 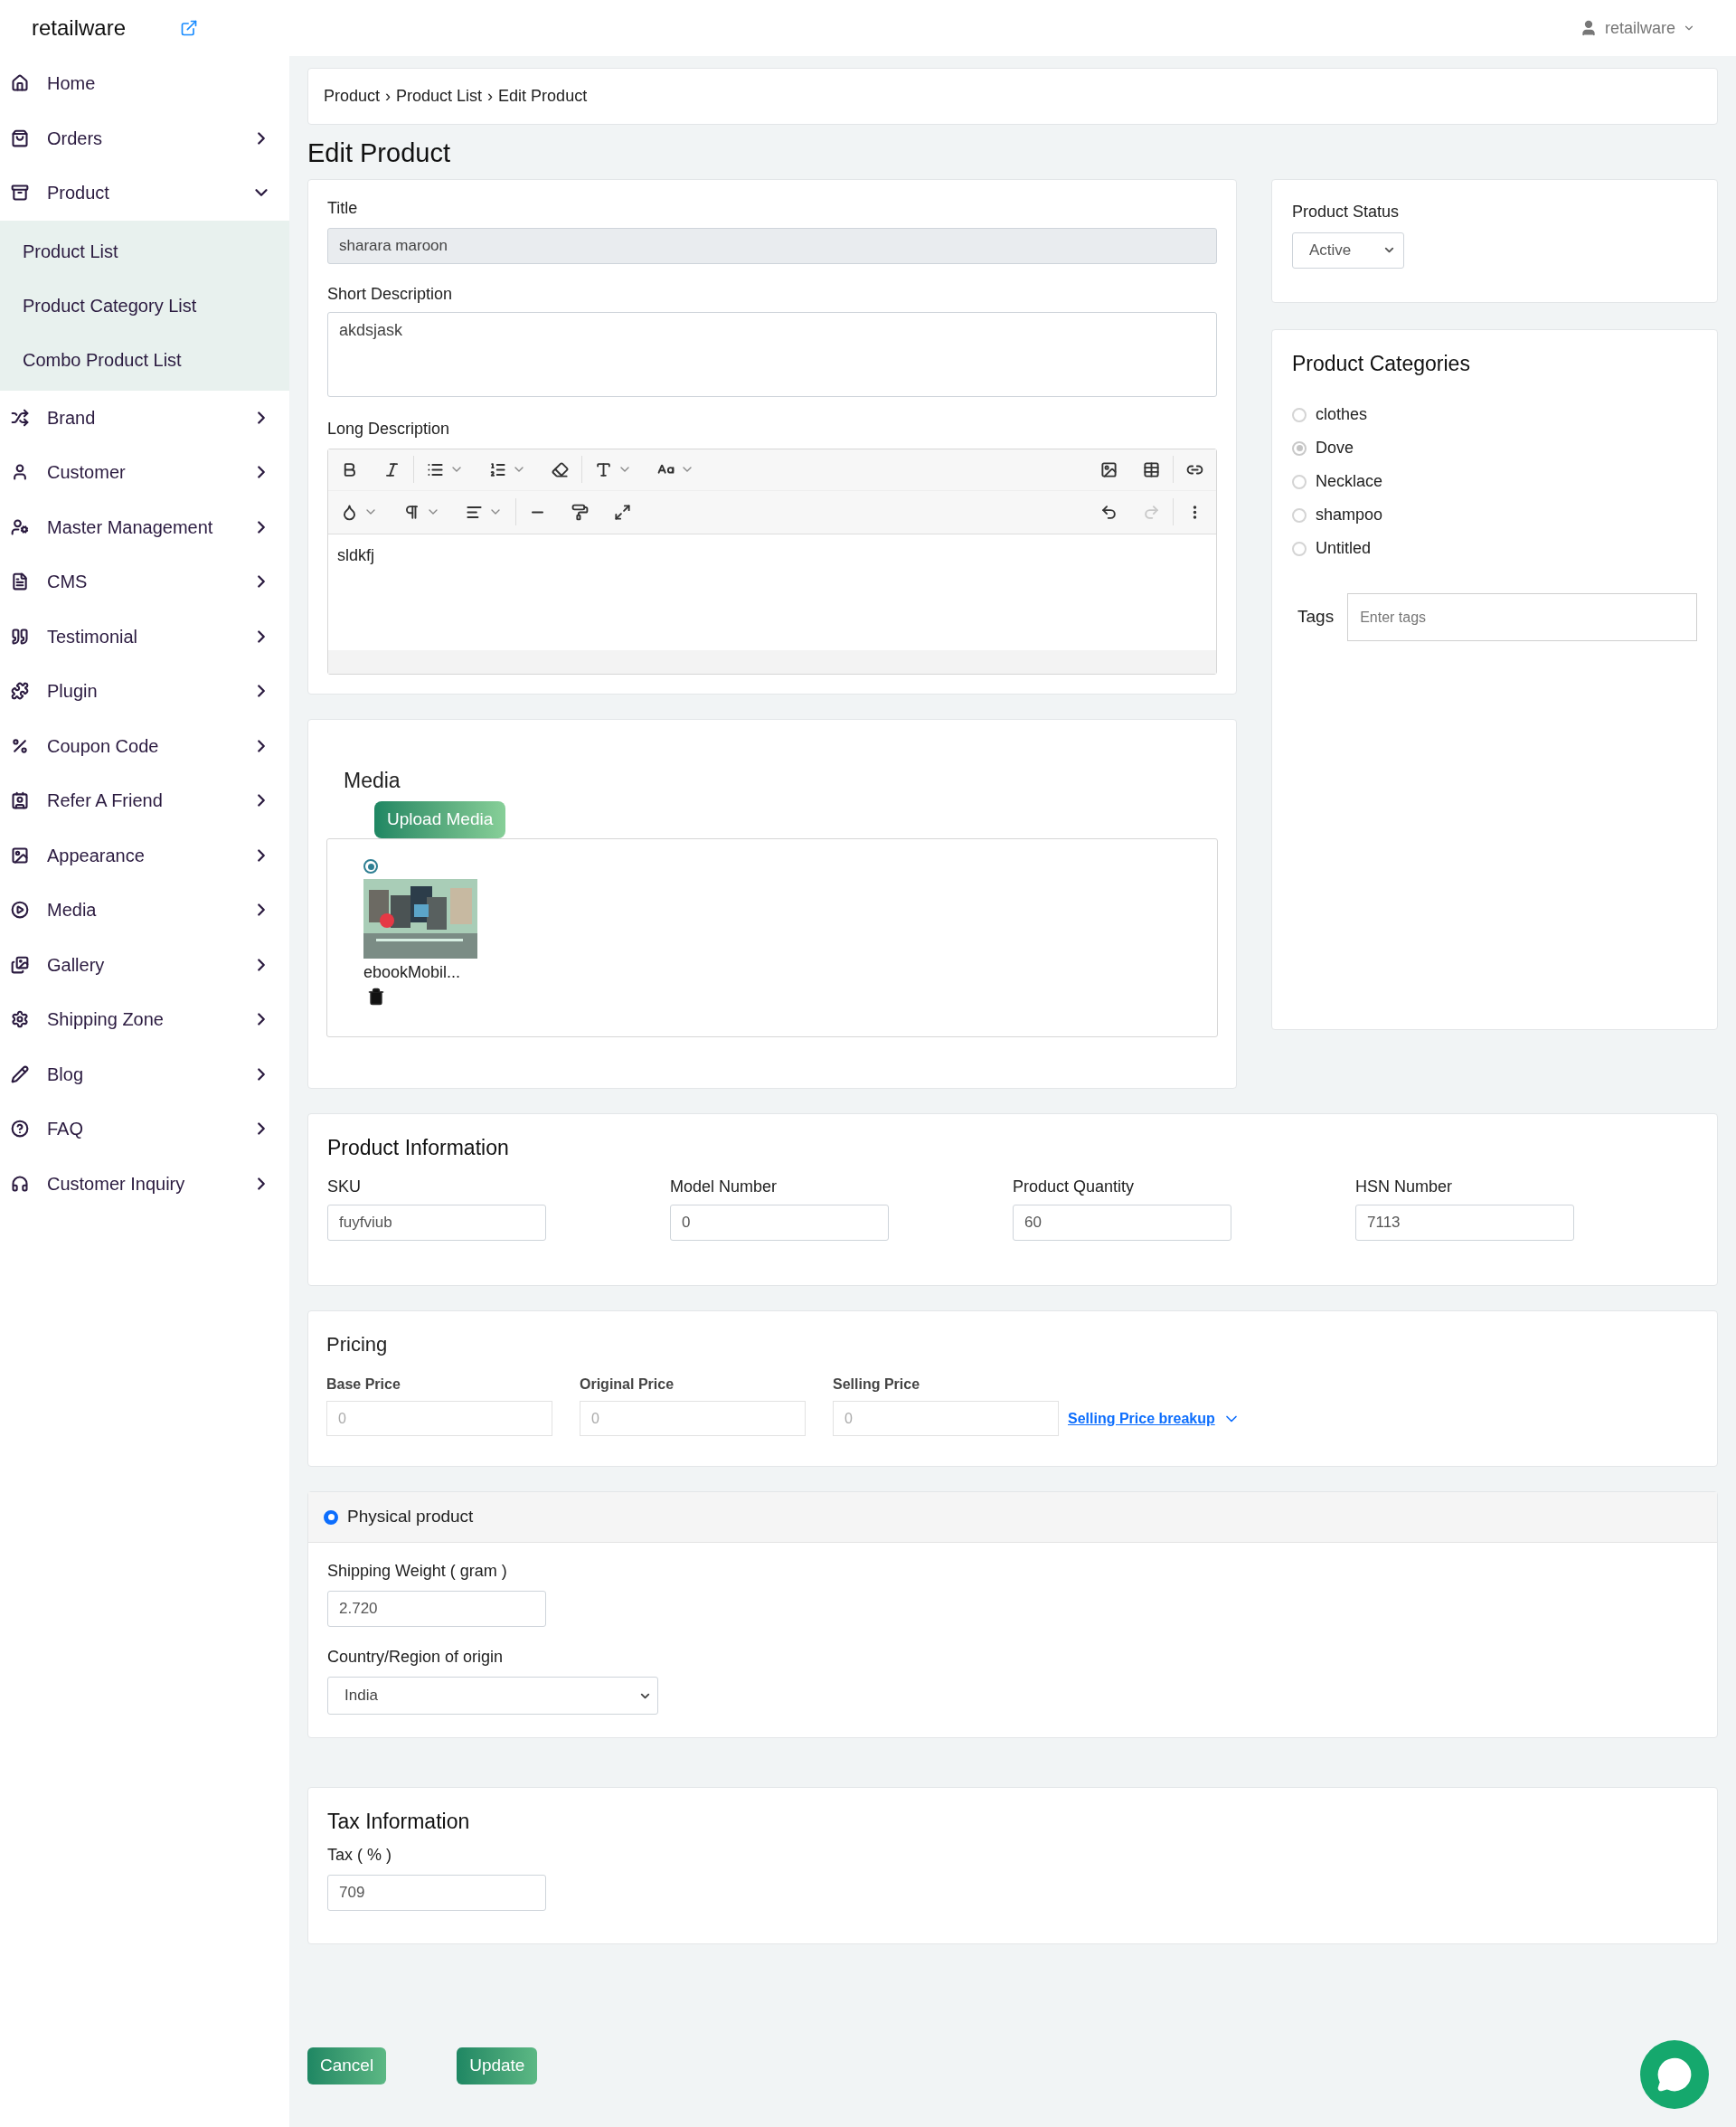 What do you see at coordinates (144, 193) in the screenshot?
I see `sidebar-item: Product` at bounding box center [144, 193].